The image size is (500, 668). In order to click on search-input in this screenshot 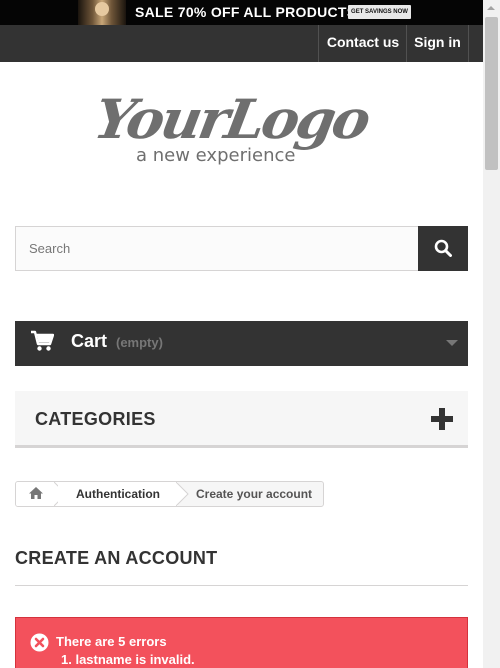, I will do `click(216, 248)`.